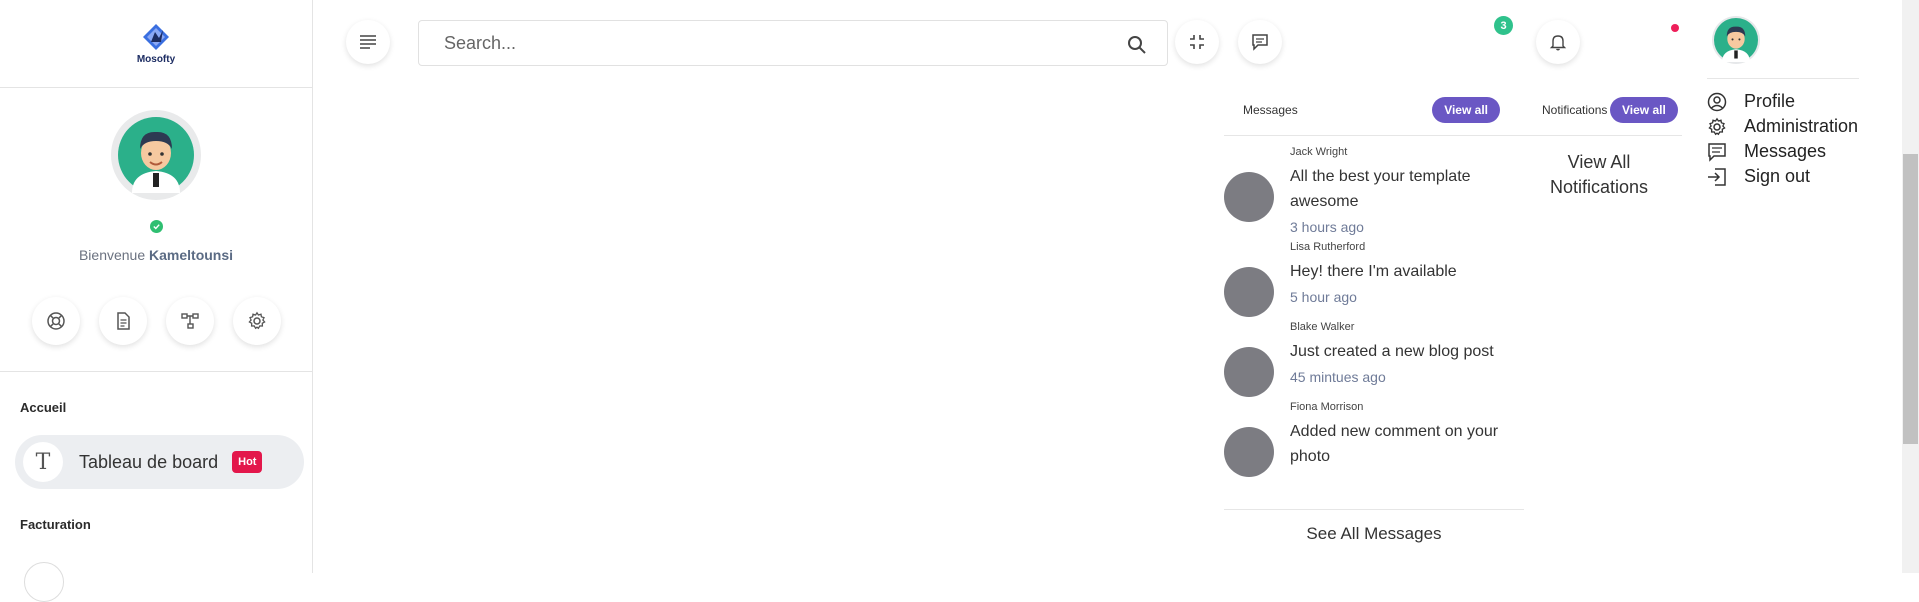  What do you see at coordinates (247, 462) in the screenshot?
I see `hot-badge: Hot` at bounding box center [247, 462].